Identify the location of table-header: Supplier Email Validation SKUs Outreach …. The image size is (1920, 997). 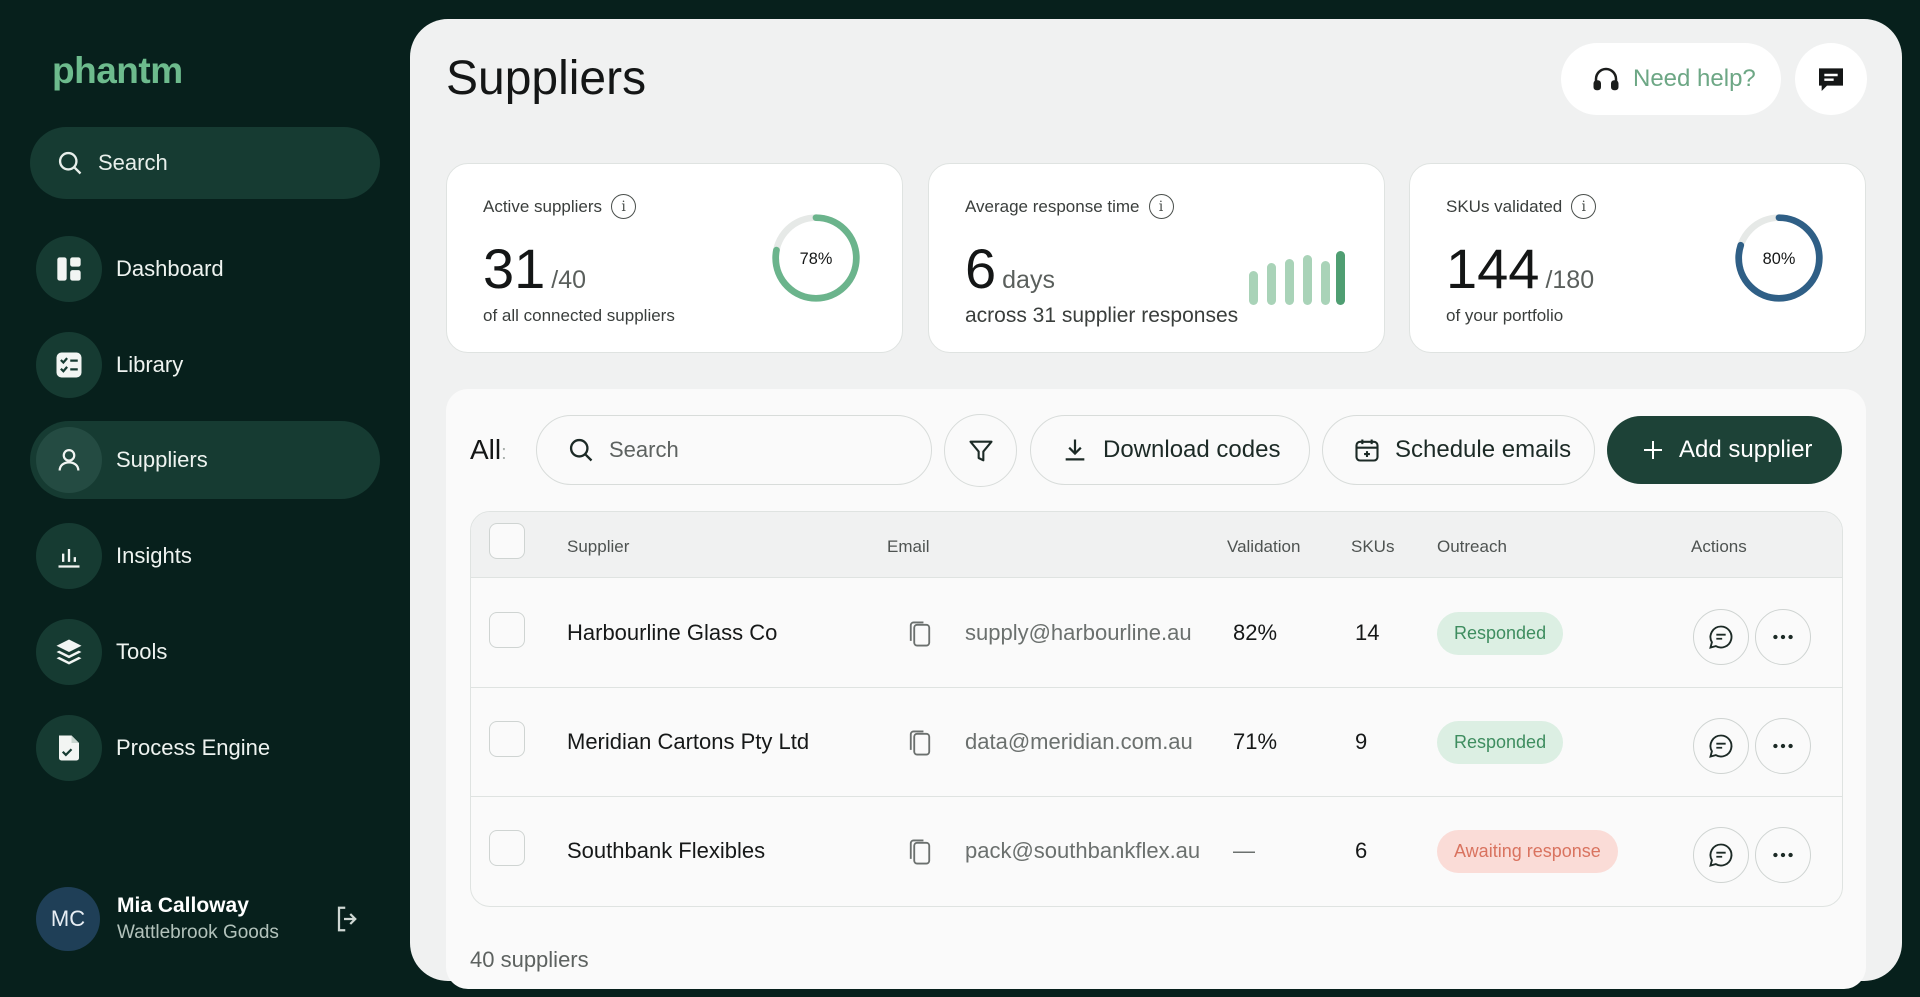
(1156, 545).